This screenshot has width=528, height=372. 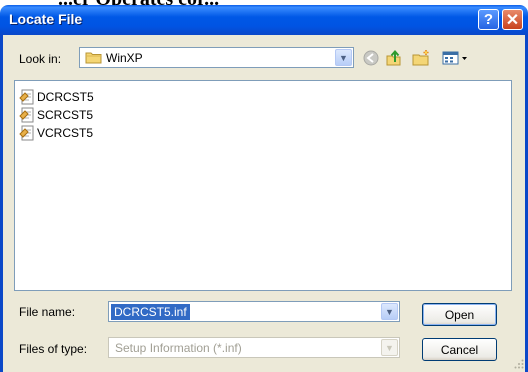 I want to click on close-button: ✕, so click(x=512, y=19).